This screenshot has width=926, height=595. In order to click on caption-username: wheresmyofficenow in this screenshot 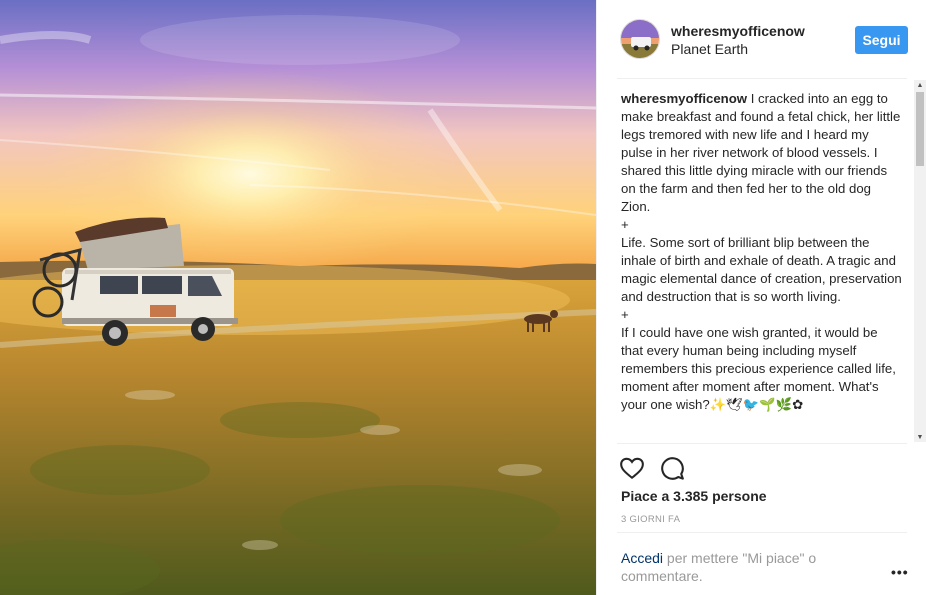, I will do `click(684, 98)`.